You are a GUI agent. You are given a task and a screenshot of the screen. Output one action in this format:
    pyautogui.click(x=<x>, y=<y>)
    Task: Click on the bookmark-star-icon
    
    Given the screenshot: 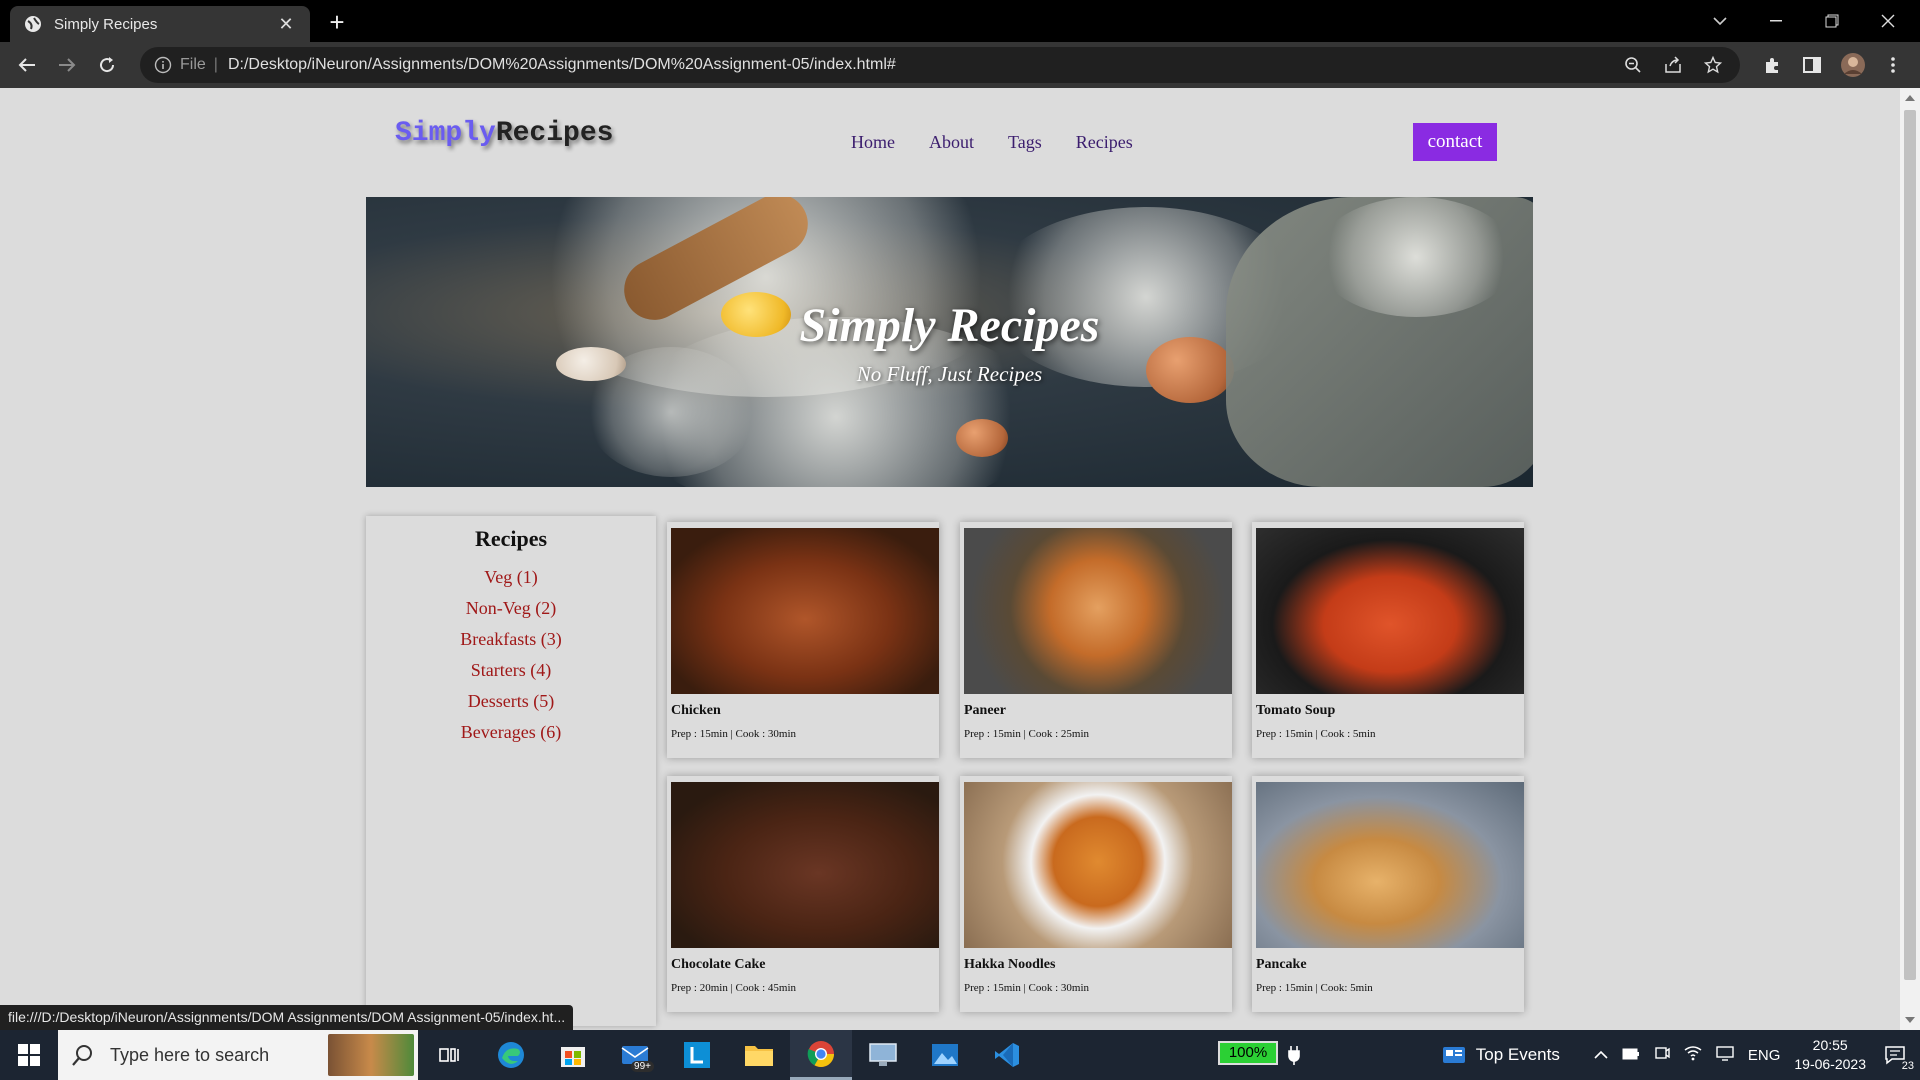 What is the action you would take?
    pyautogui.click(x=1713, y=65)
    